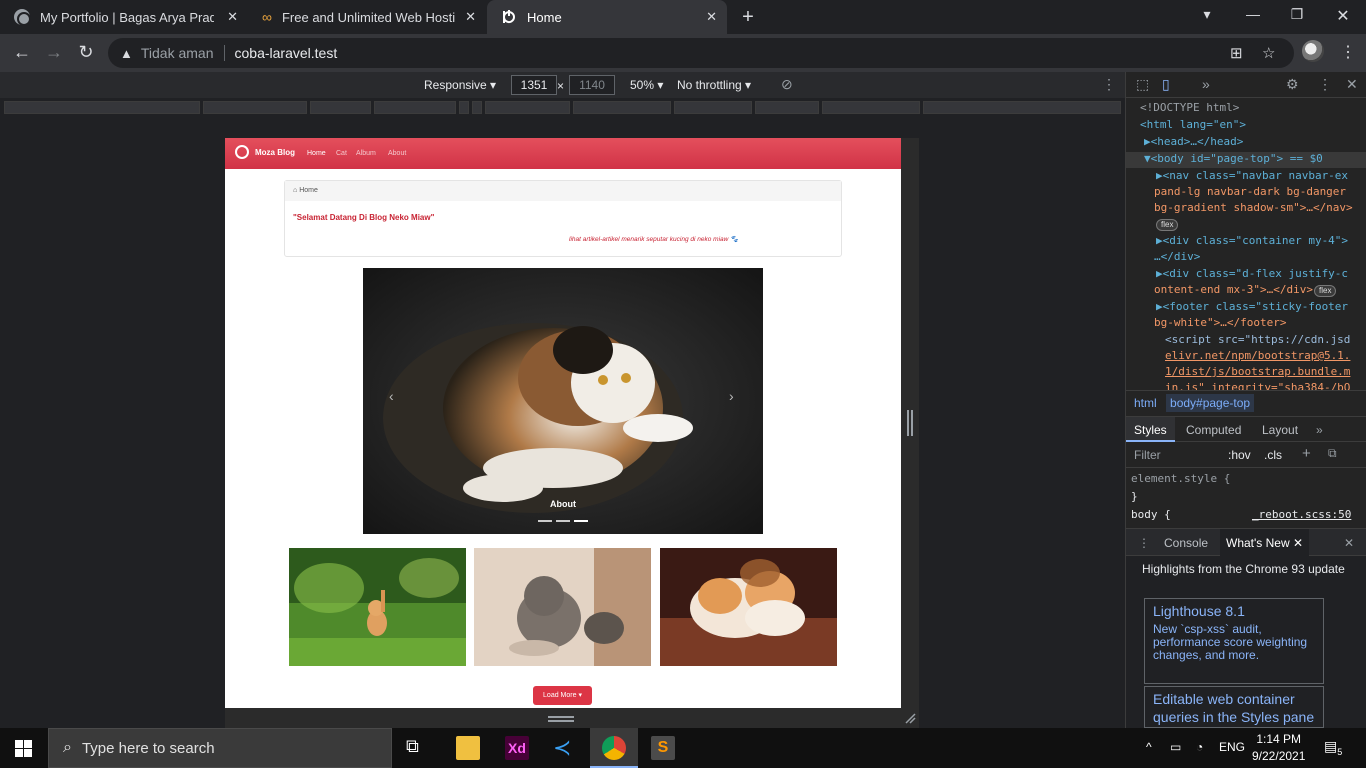  What do you see at coordinates (265, 152) in the screenshot?
I see `site-brand: Moza Blog` at bounding box center [265, 152].